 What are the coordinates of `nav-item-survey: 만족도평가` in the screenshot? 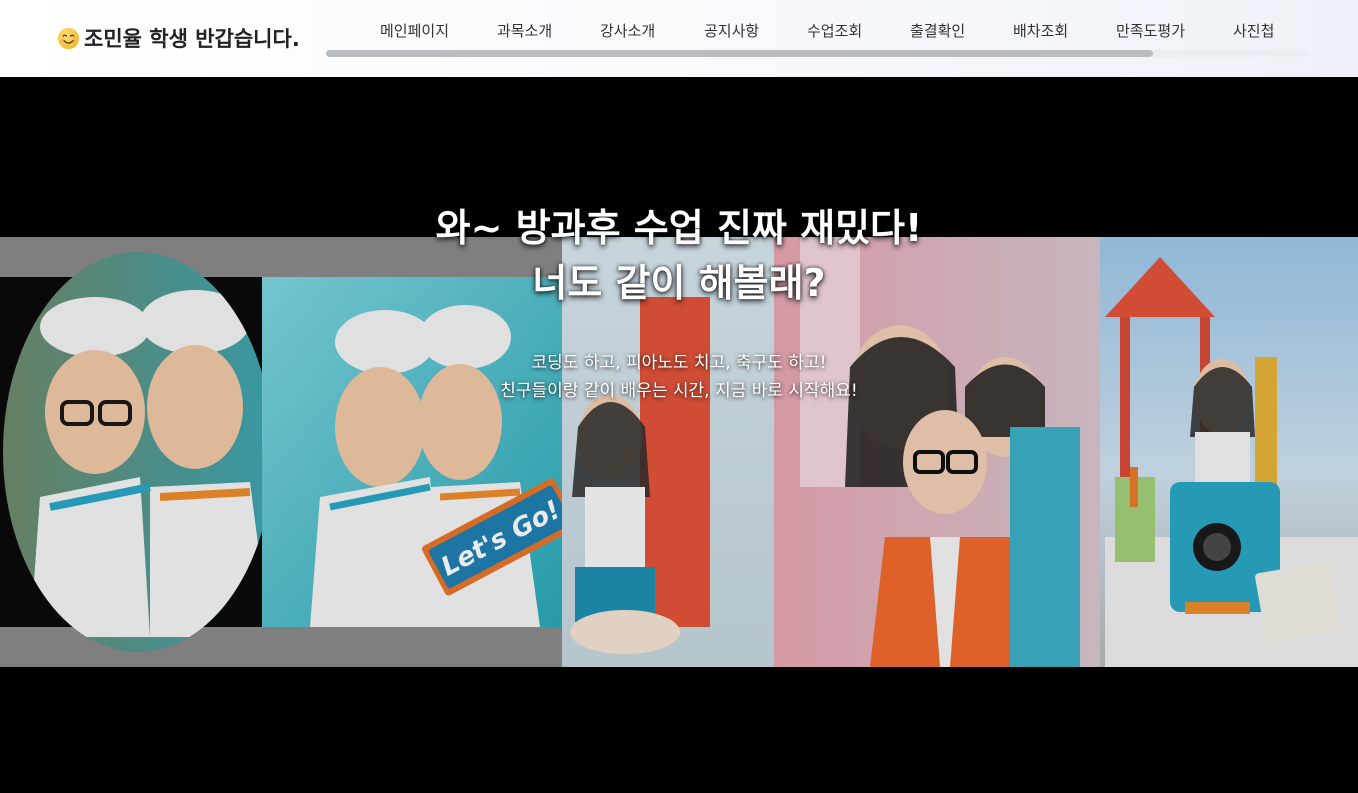 It's located at (1150, 30).